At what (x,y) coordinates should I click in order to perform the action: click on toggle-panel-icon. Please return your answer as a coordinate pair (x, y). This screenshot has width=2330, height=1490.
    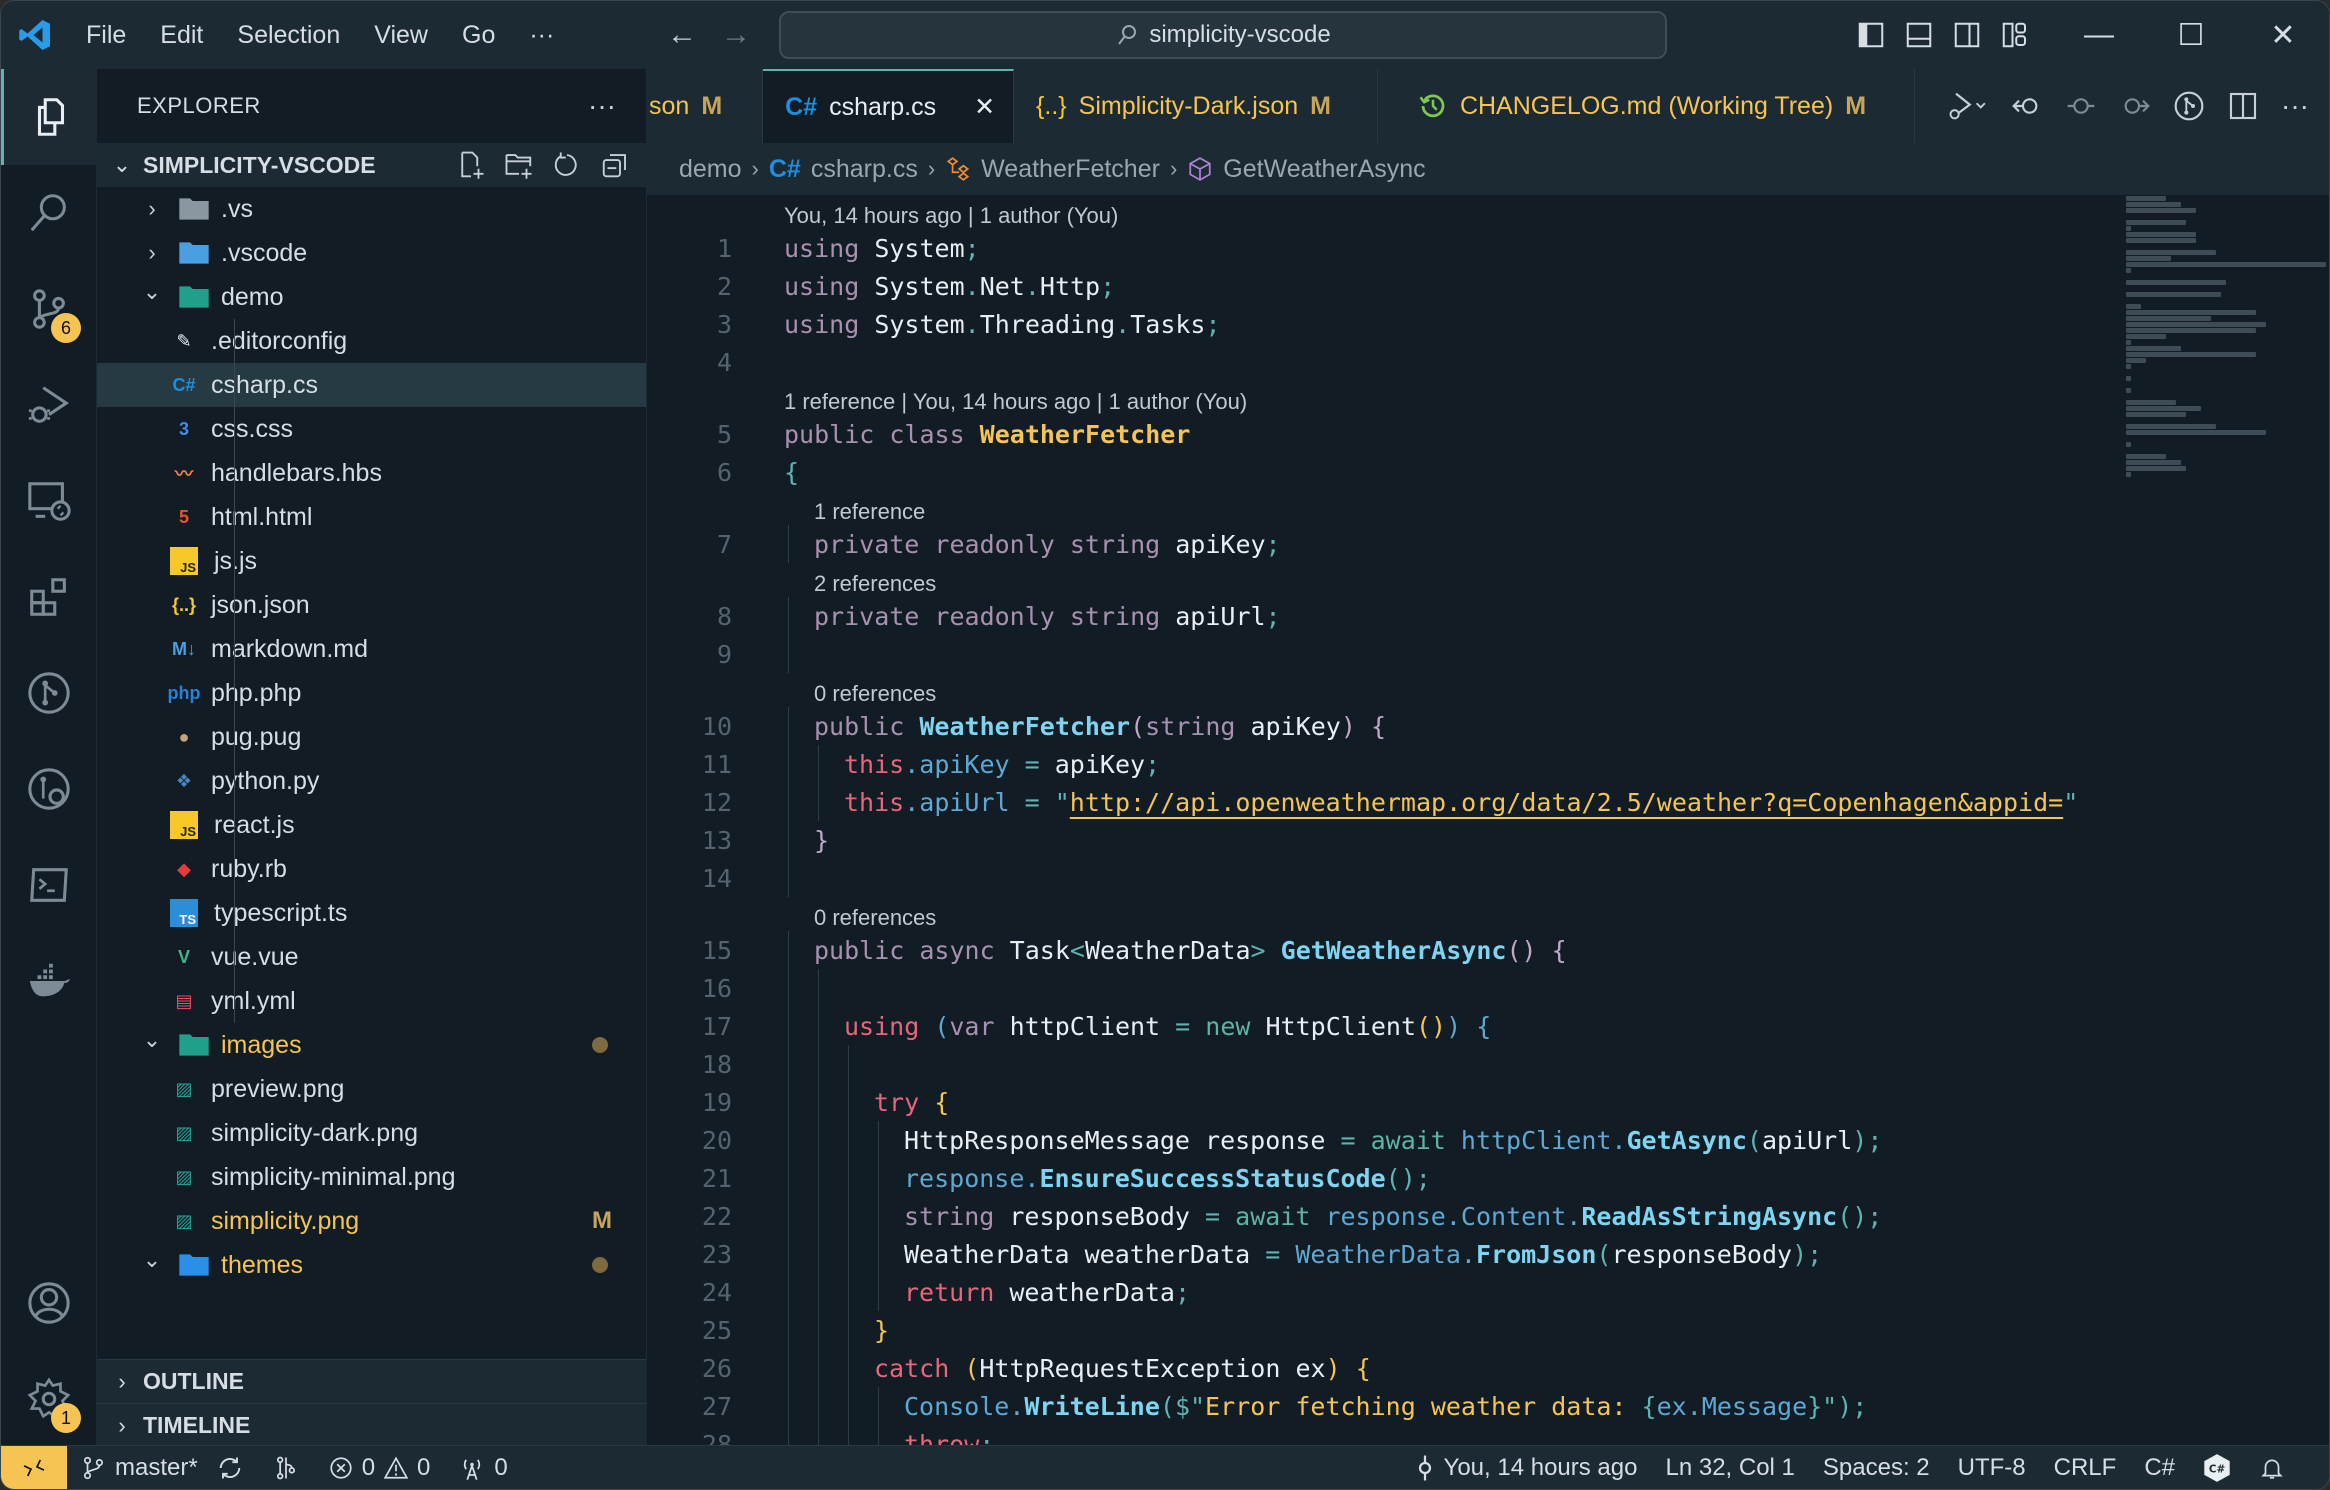
    Looking at the image, I should click on (1919, 35).